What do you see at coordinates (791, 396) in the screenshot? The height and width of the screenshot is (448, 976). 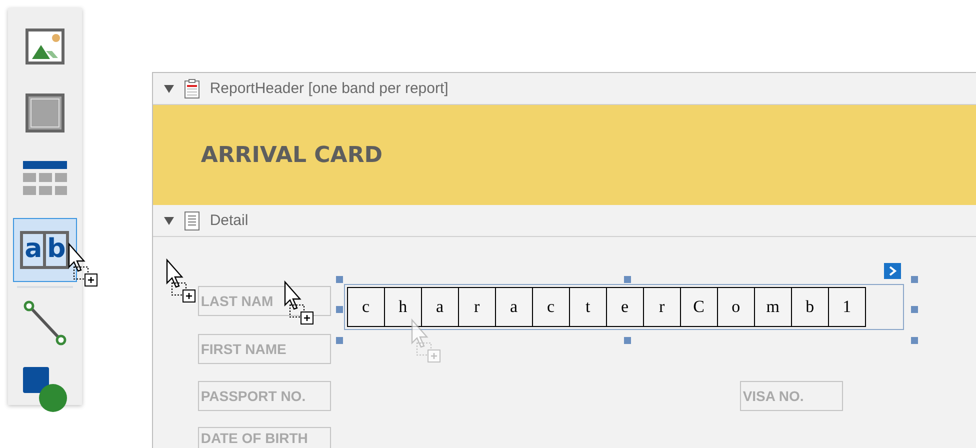 I see `form-label: VISA NO.` at bounding box center [791, 396].